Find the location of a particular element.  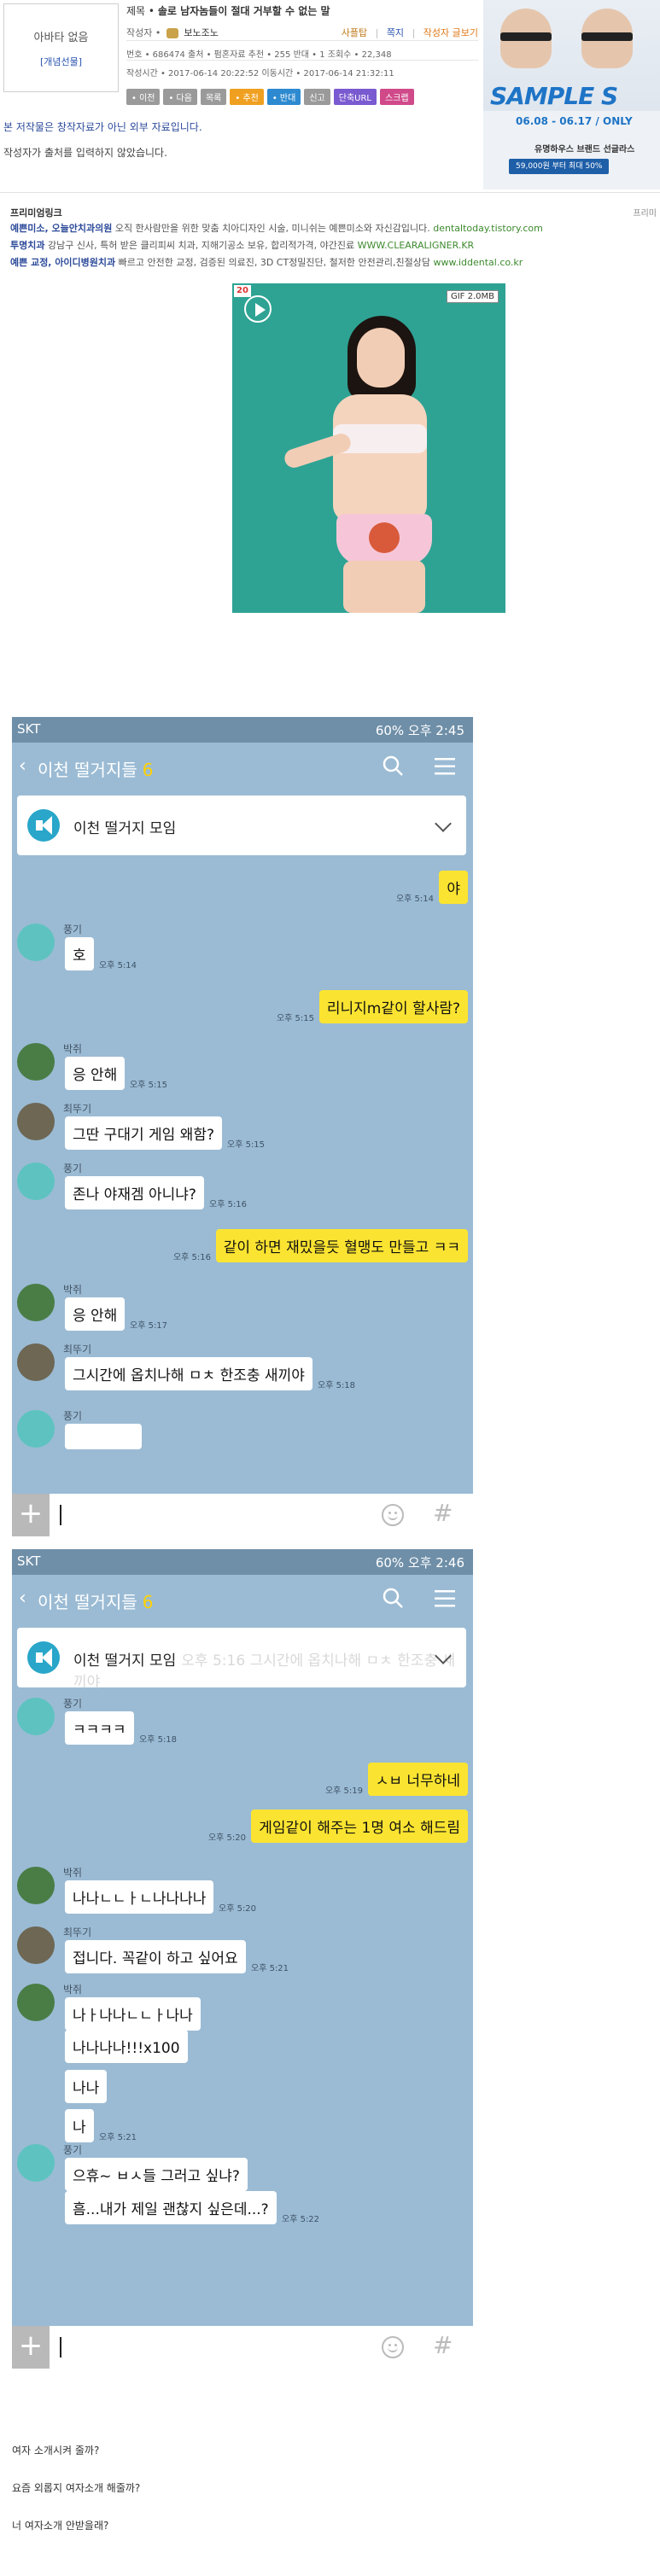

message-time: 오후 5:16 is located at coordinates (191, 1257).